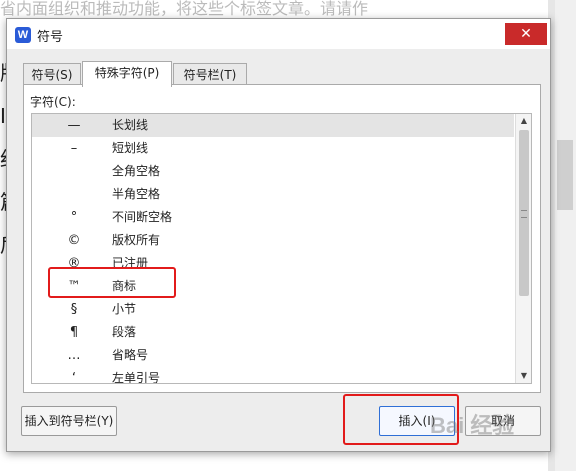 This screenshot has width=576, height=471. I want to click on character-name: 版权所有, so click(136, 240).